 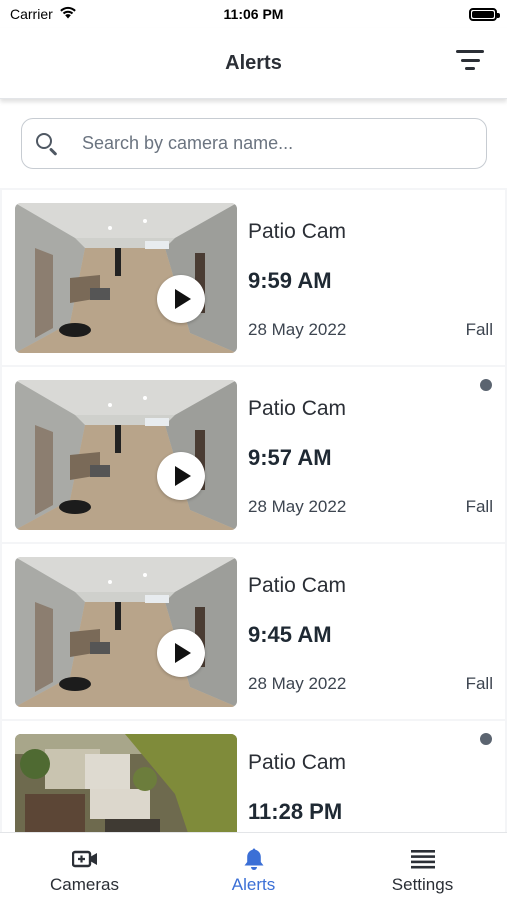 I want to click on tab-bar: Cameras Alerts Settings, so click(x=253, y=866).